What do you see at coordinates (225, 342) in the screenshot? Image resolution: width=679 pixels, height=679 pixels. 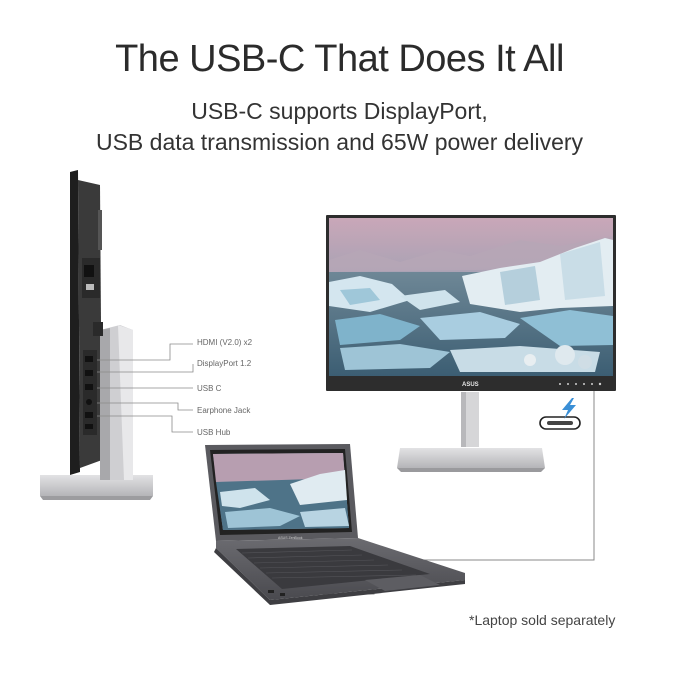 I see `port-label-hdmi: HDMI (V2.0) x2` at bounding box center [225, 342].